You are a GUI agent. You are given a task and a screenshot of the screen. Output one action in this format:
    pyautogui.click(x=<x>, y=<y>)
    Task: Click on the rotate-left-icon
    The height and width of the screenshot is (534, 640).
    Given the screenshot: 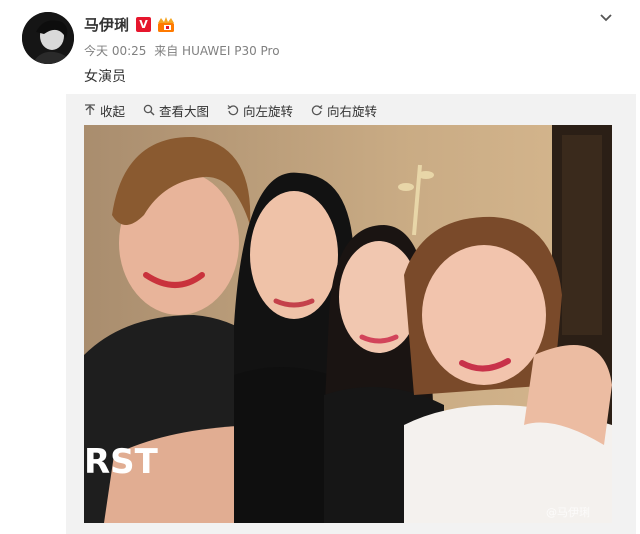 What is the action you would take?
    pyautogui.click(x=233, y=110)
    